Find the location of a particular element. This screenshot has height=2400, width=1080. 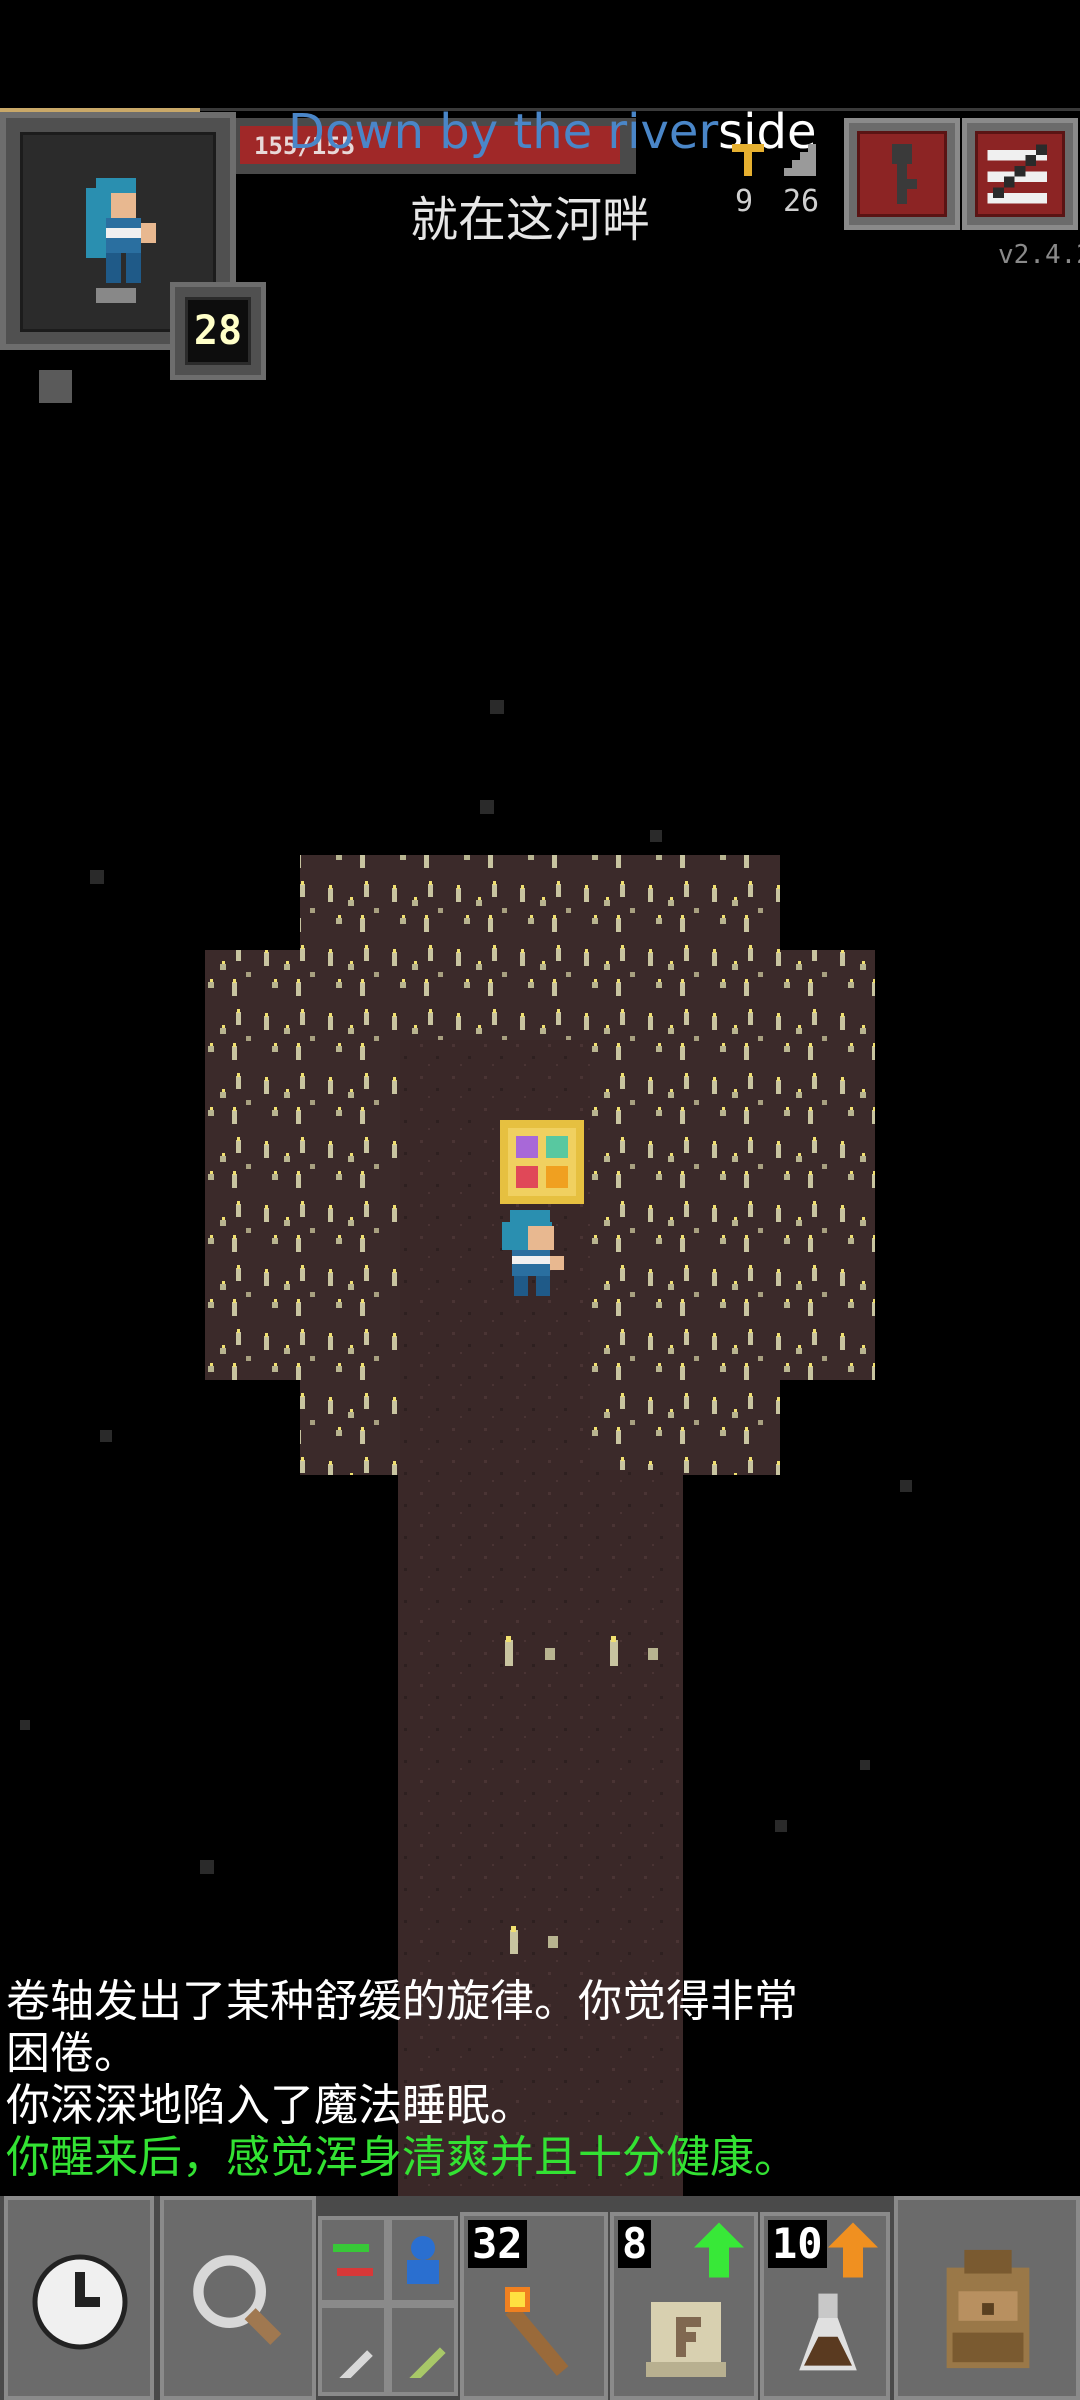

ally-icon is located at coordinates (423, 2260).